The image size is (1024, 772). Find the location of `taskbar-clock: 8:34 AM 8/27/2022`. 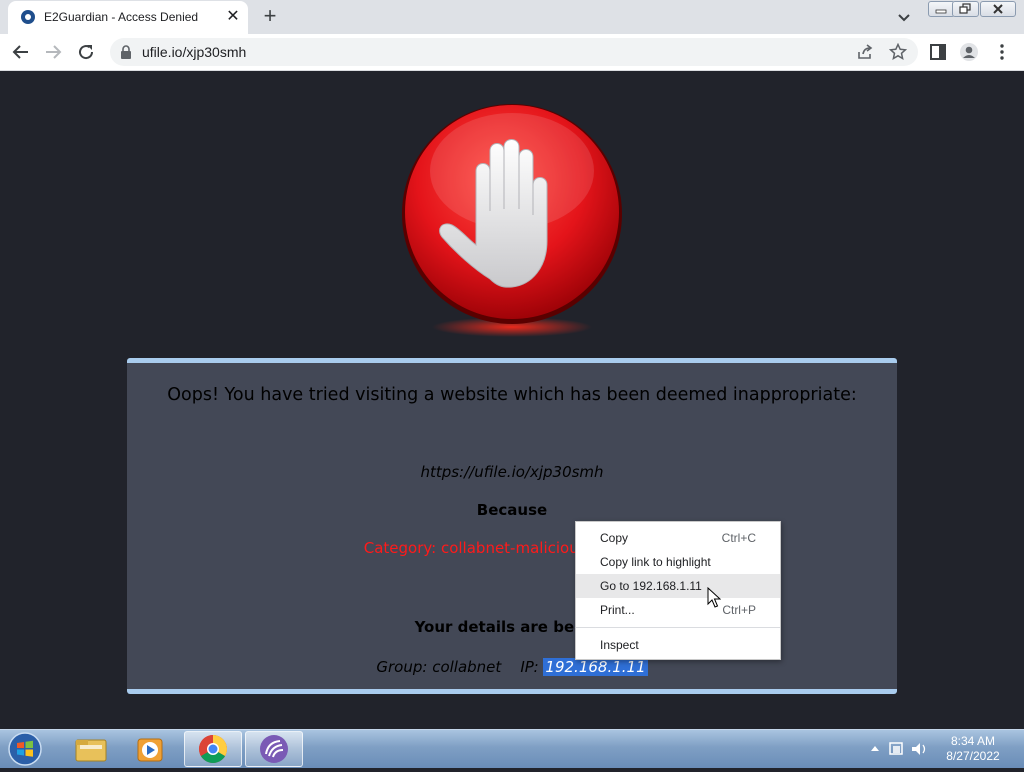

taskbar-clock: 8:34 AM 8/27/2022 is located at coordinates (973, 749).